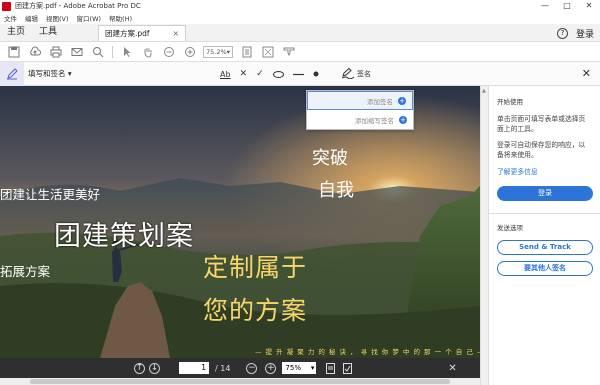  Describe the element at coordinates (10, 18) in the screenshot. I see `menu-file: 文件` at that location.